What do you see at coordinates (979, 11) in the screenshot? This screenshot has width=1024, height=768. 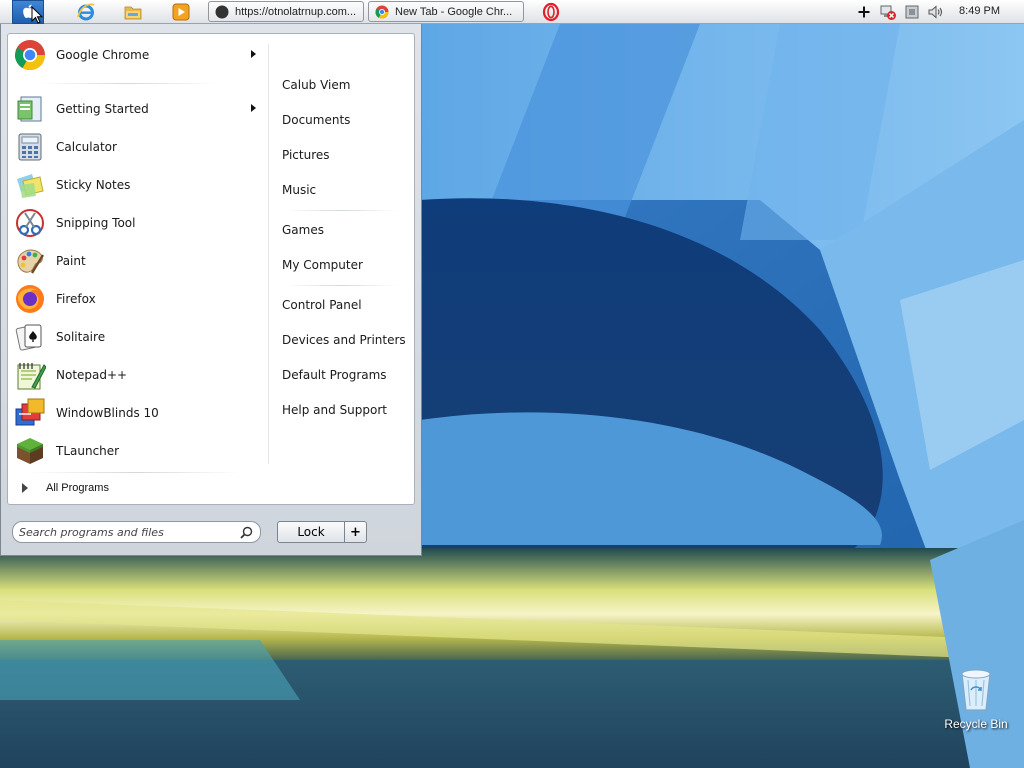 I see `clock: 8:49 PM` at bounding box center [979, 11].